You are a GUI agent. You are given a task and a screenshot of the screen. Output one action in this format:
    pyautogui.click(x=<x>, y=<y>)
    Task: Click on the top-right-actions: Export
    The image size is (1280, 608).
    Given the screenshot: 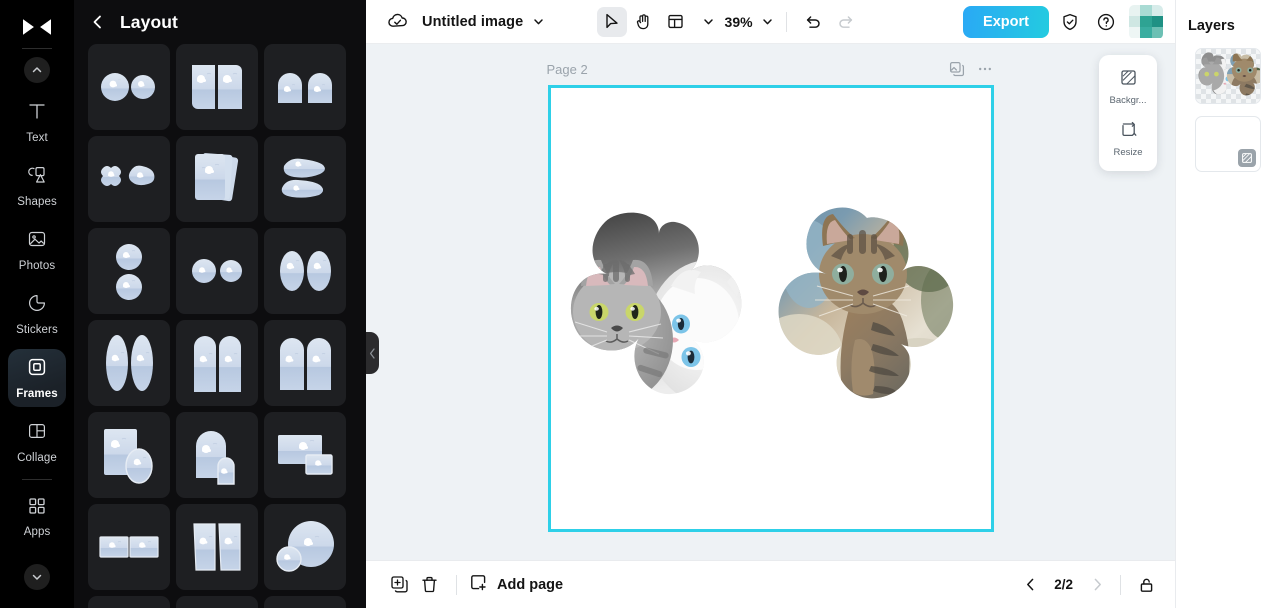 What is the action you would take?
    pyautogui.click(x=1063, y=21)
    